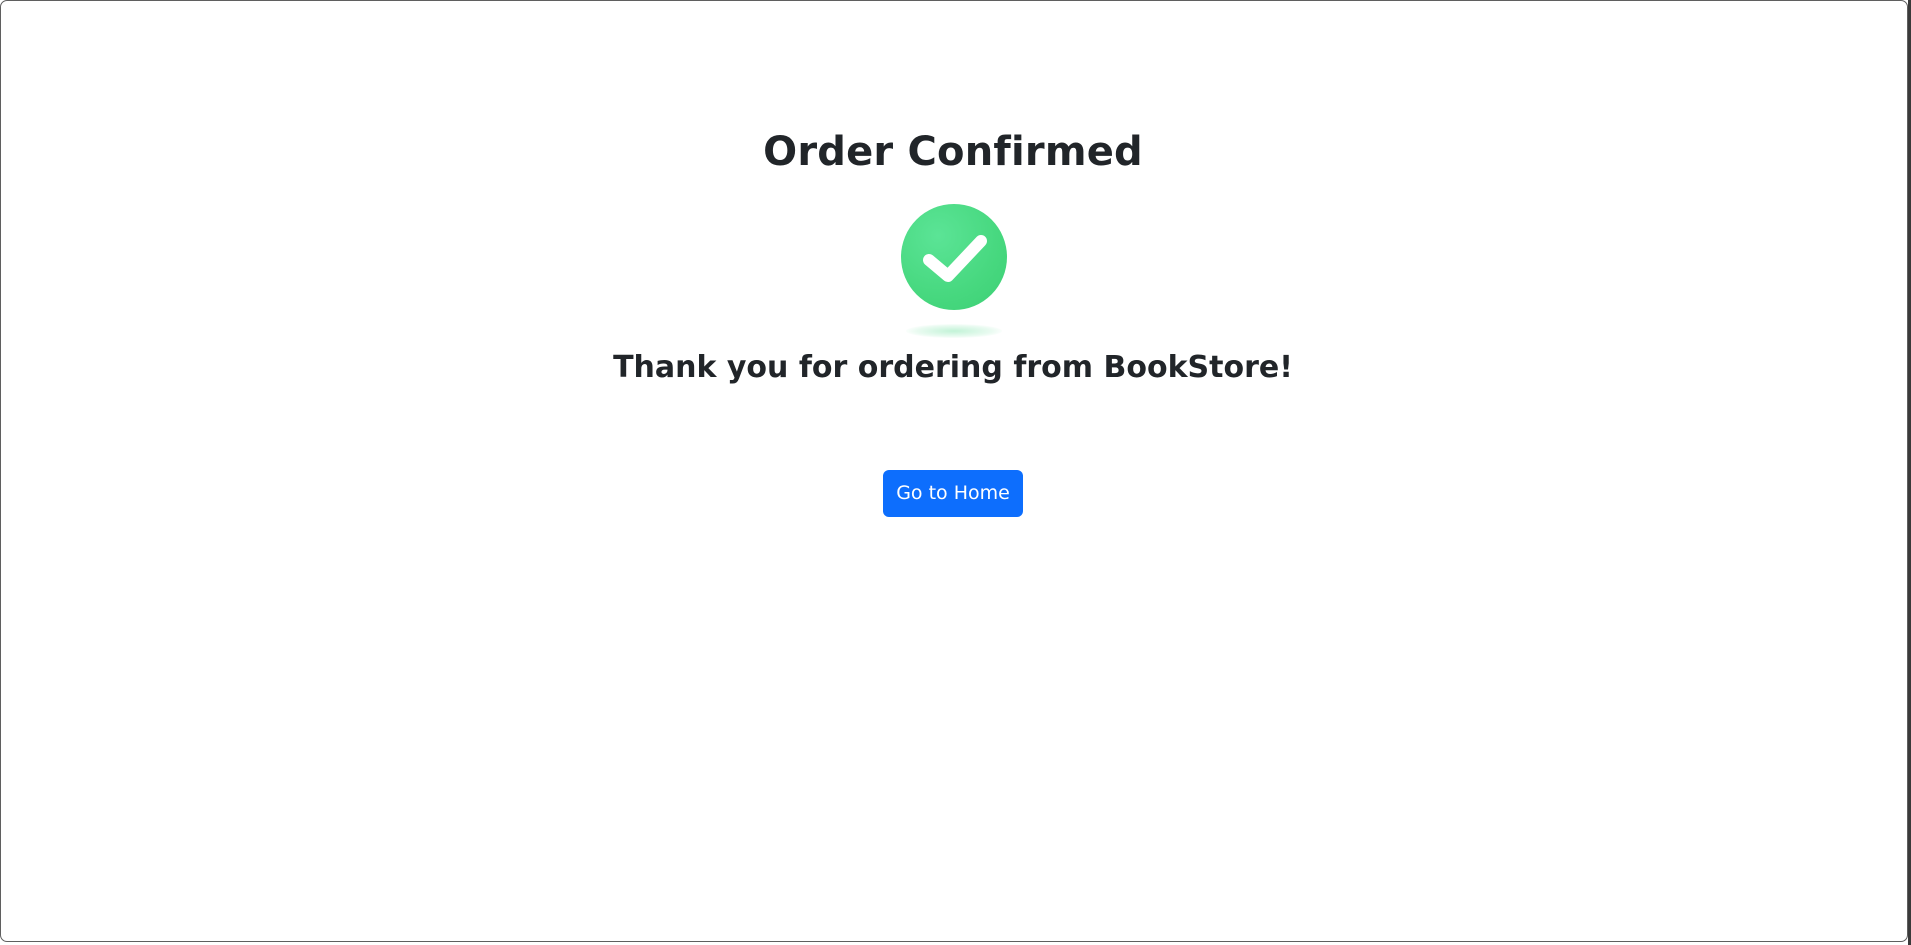  I want to click on check-circle-icon, so click(954, 257).